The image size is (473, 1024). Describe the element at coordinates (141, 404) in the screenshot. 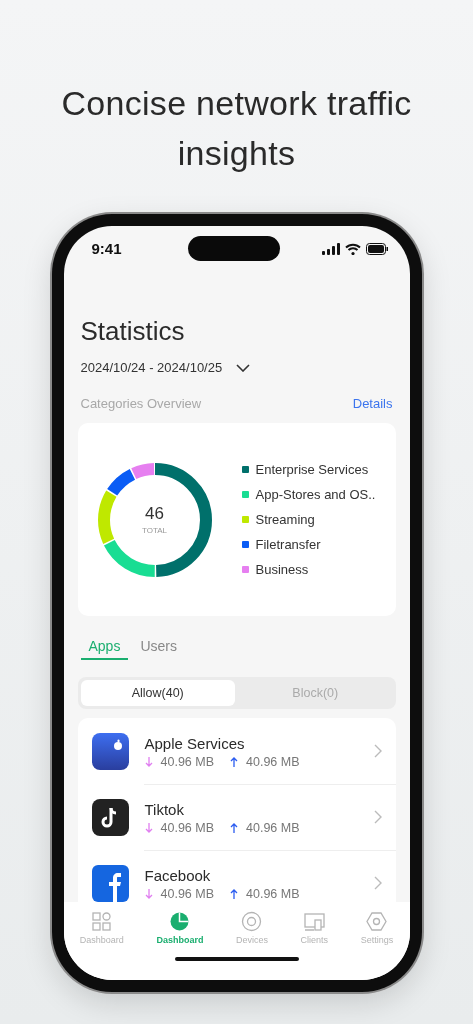

I see `section-title: Categories Overview` at that location.